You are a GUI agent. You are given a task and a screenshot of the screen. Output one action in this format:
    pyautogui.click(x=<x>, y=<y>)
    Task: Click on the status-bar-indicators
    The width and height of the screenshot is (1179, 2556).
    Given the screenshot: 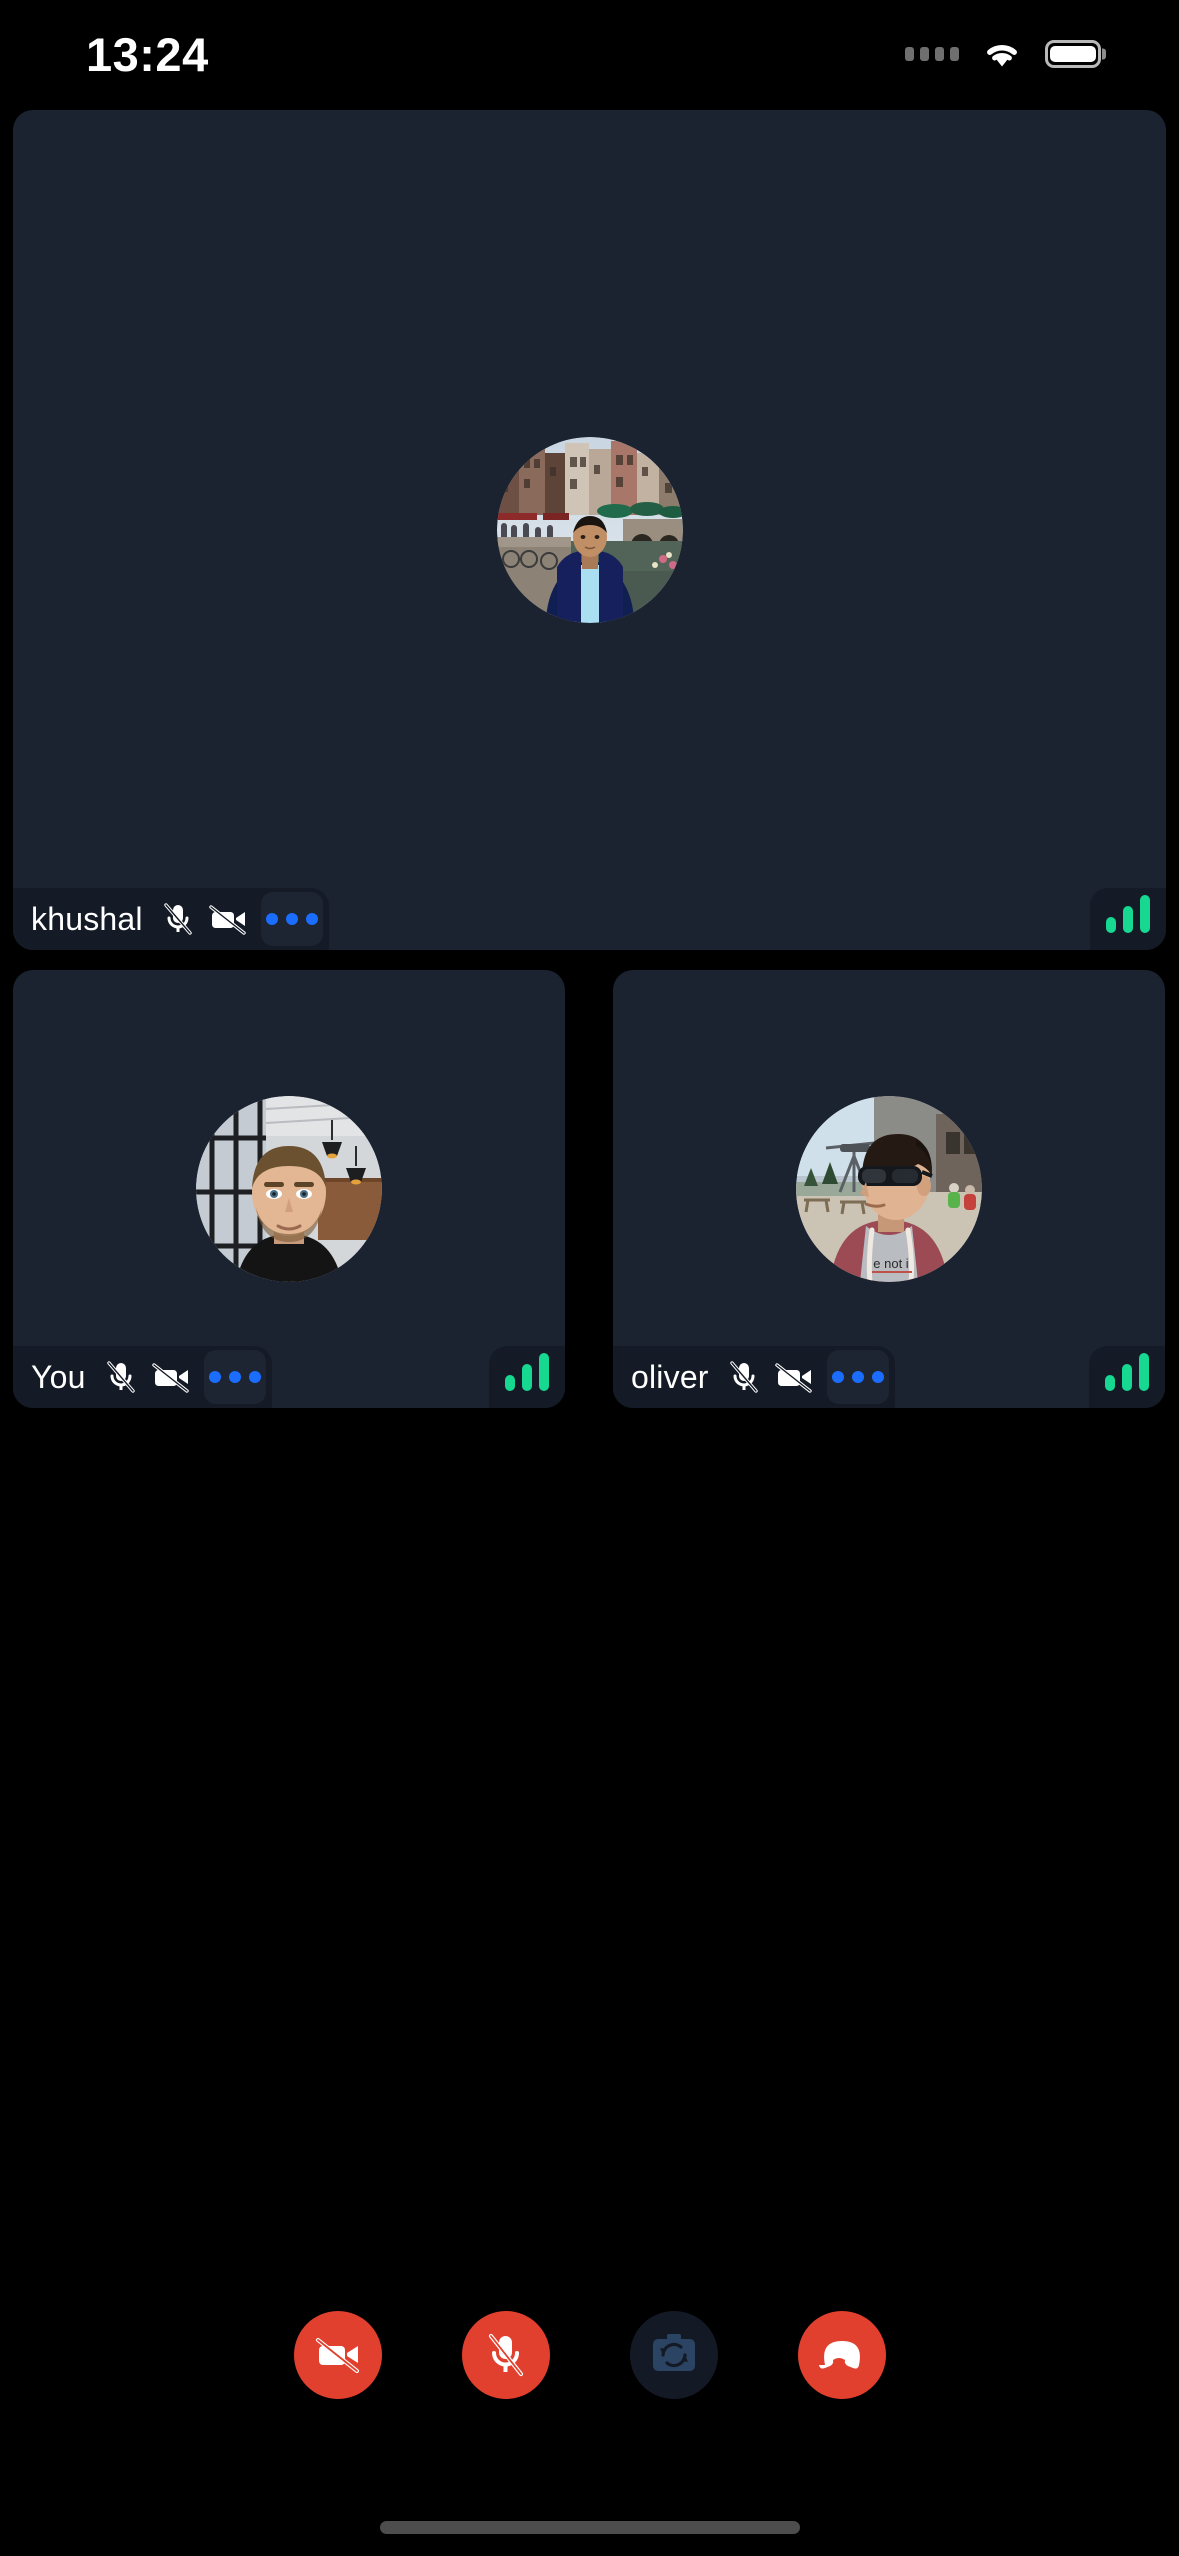 What is the action you would take?
    pyautogui.click(x=1003, y=54)
    